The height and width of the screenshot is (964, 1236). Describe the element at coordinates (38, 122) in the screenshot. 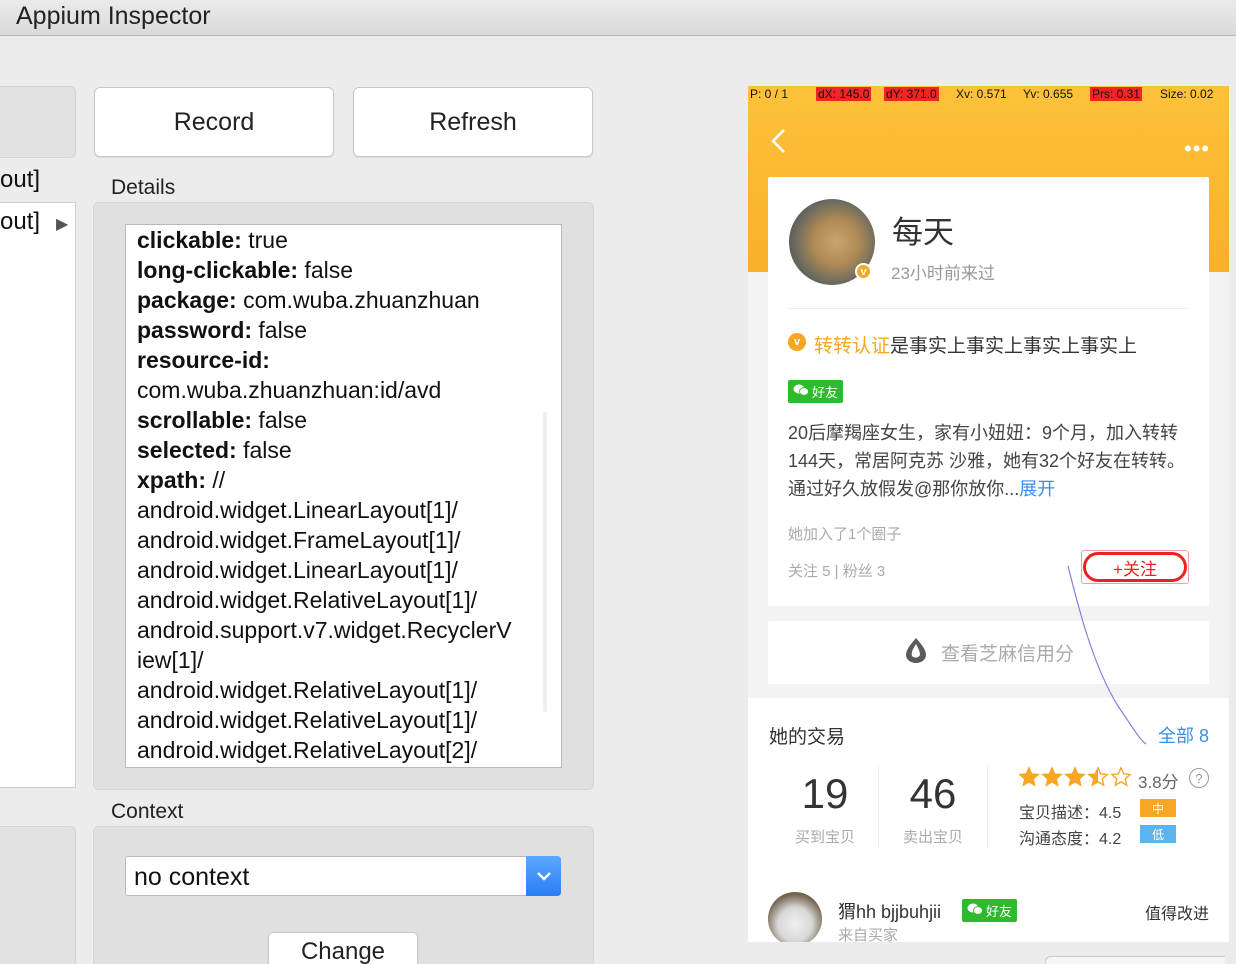

I see `source-toolbar-panel` at that location.